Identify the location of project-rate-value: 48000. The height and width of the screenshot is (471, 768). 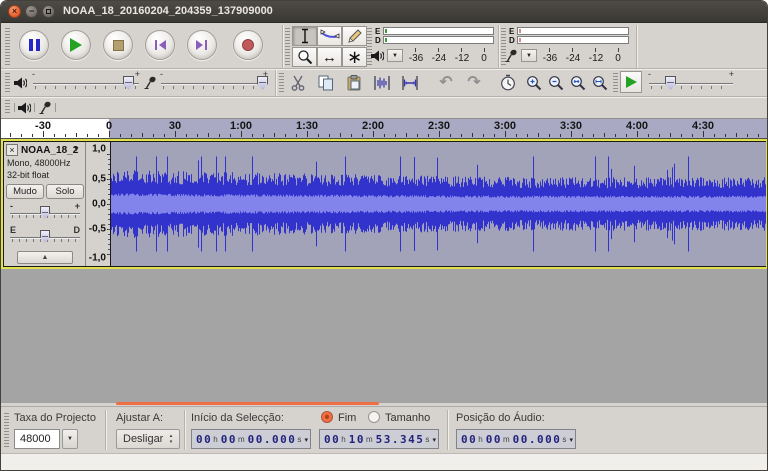
(37, 439).